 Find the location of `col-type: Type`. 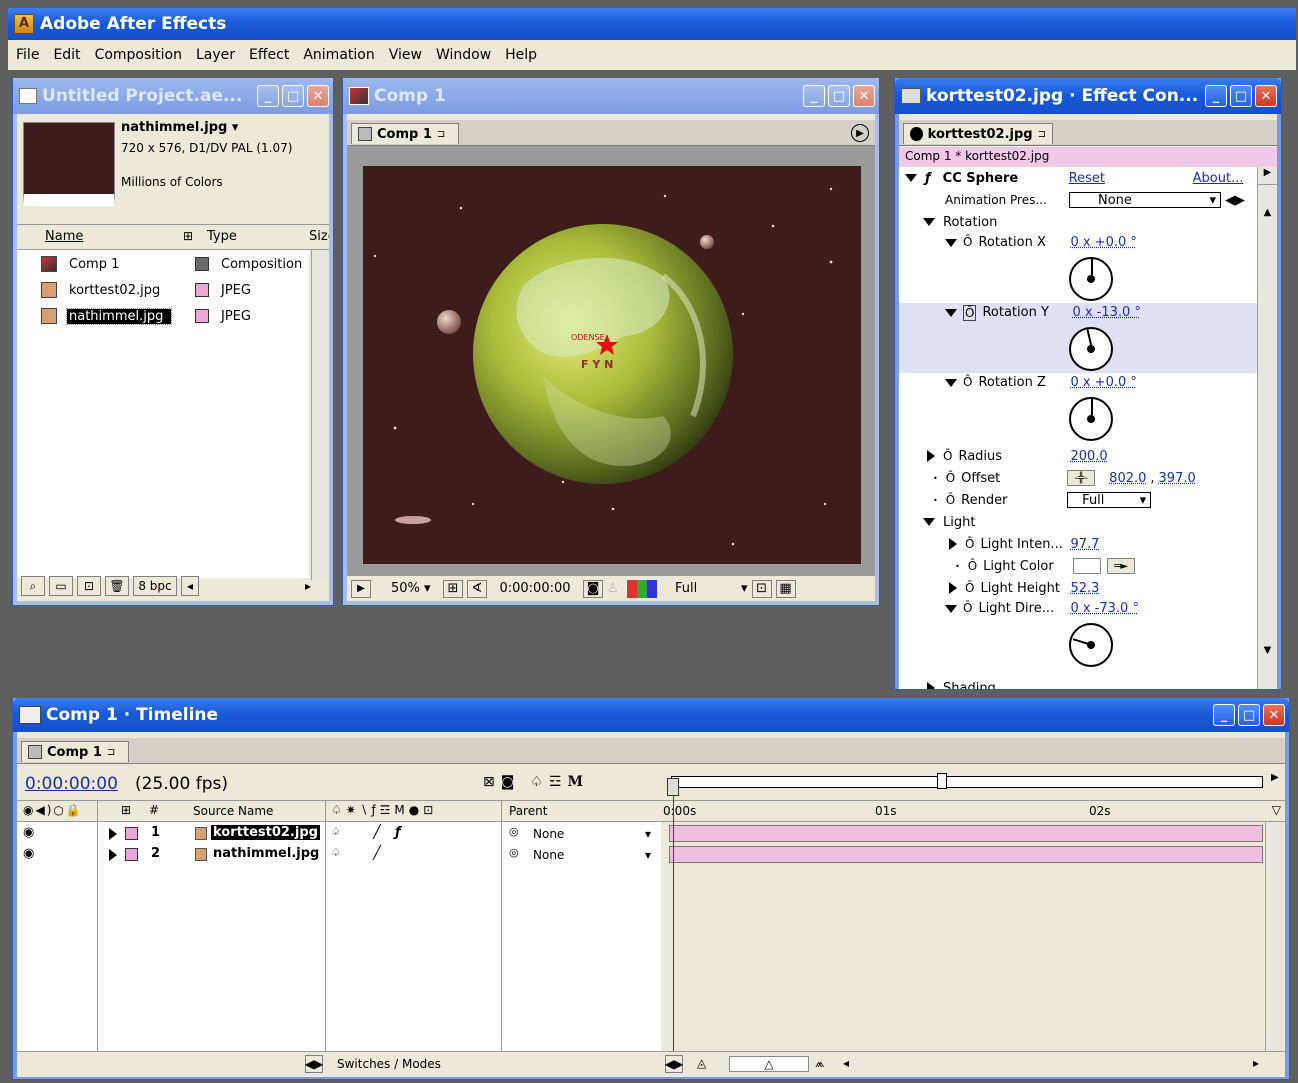

col-type: Type is located at coordinates (222, 236).